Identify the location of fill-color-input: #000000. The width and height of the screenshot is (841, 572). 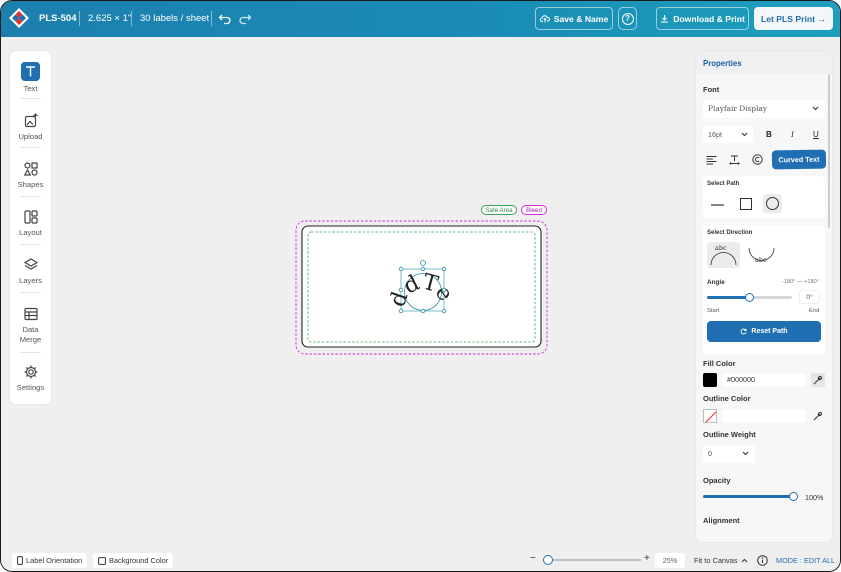
(764, 380).